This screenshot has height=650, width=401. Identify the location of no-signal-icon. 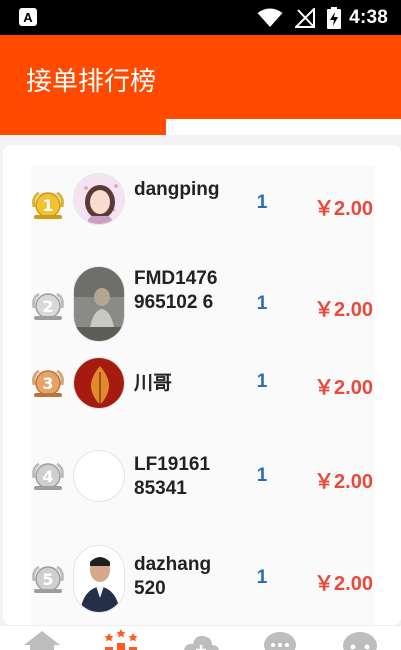
(304, 19).